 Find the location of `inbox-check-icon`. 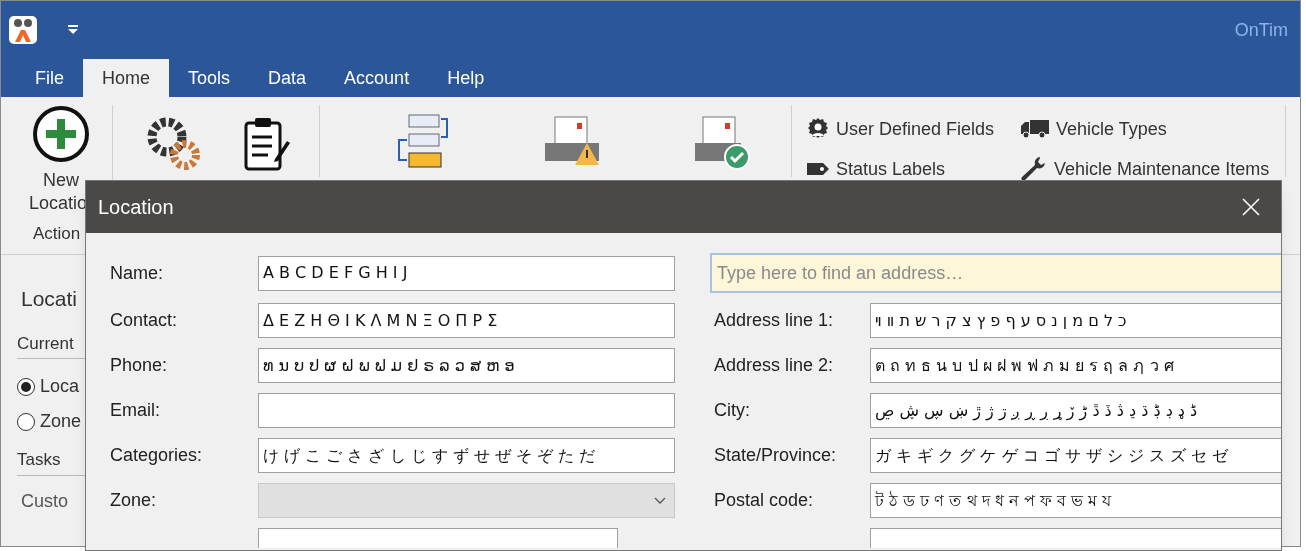

inbox-check-icon is located at coordinates (723, 142).